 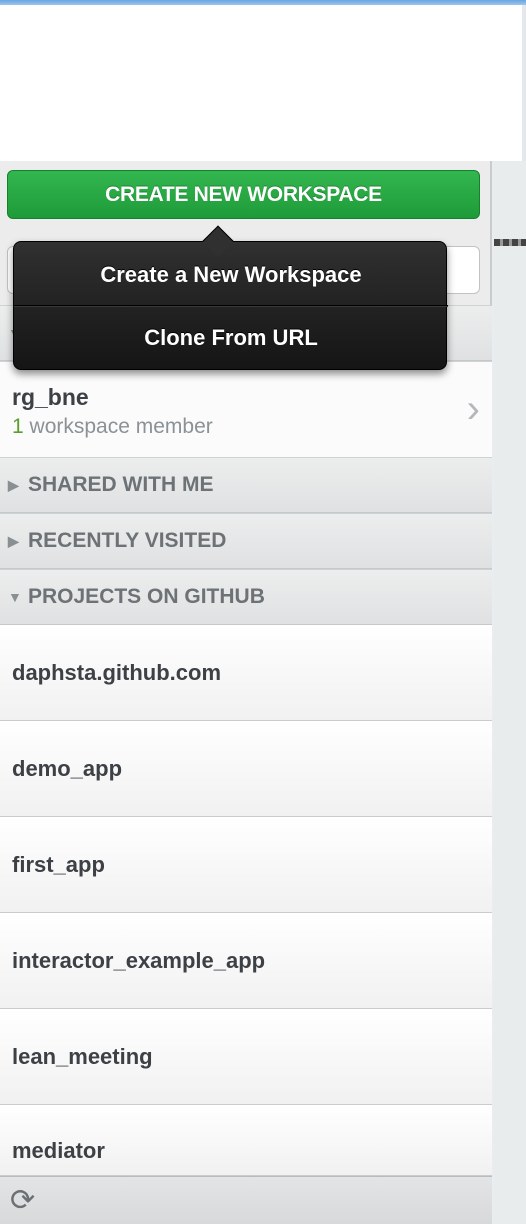 What do you see at coordinates (18, 426) in the screenshot?
I see `member-count: 1` at bounding box center [18, 426].